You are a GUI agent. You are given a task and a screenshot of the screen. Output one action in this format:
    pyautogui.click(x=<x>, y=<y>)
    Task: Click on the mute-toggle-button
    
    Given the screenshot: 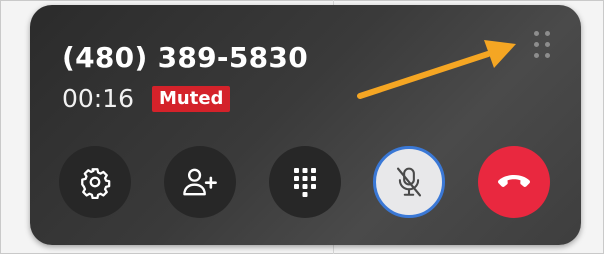 What is the action you would take?
    pyautogui.click(x=409, y=182)
    